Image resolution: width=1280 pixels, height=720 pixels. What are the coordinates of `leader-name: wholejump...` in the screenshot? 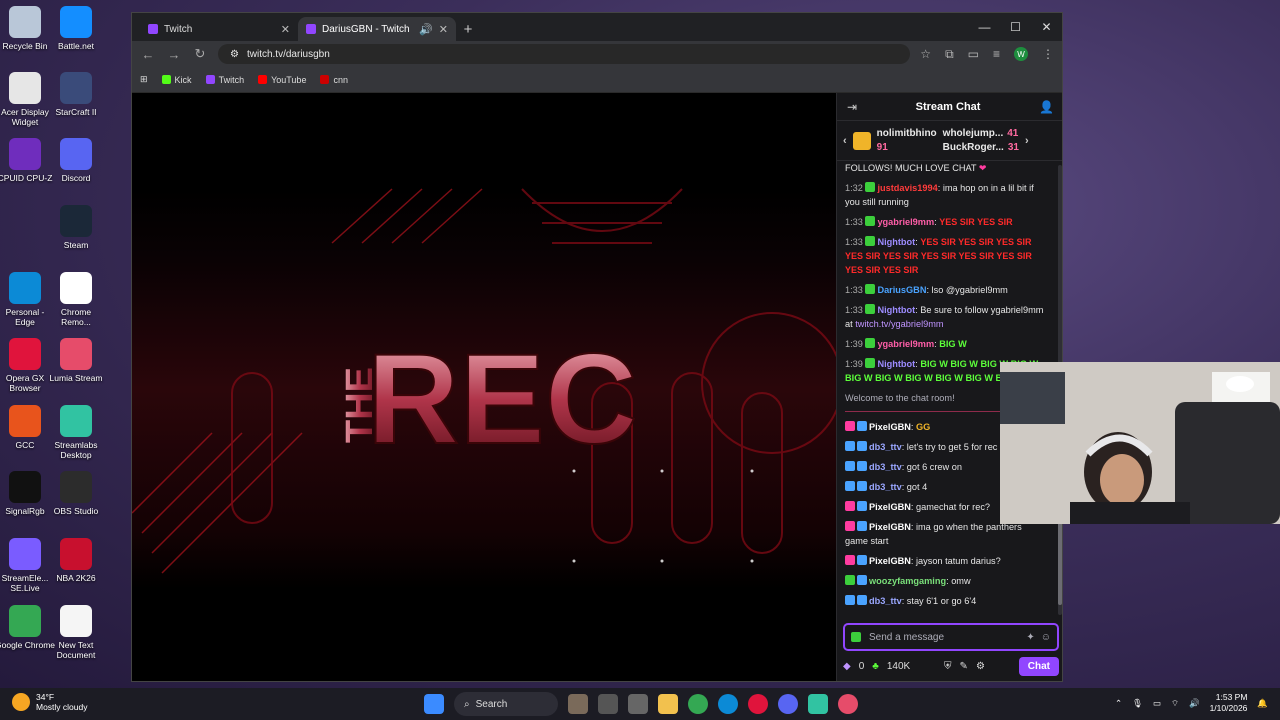 It's located at (973, 133).